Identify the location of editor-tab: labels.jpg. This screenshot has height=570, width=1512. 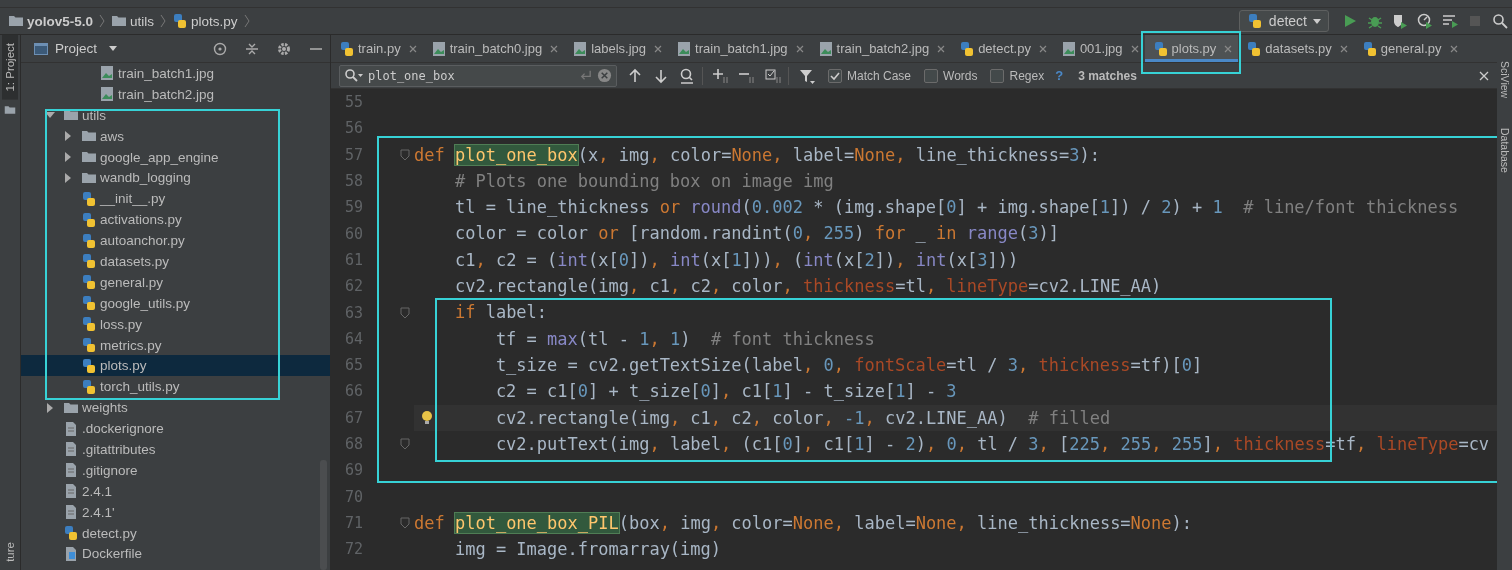
(616, 48).